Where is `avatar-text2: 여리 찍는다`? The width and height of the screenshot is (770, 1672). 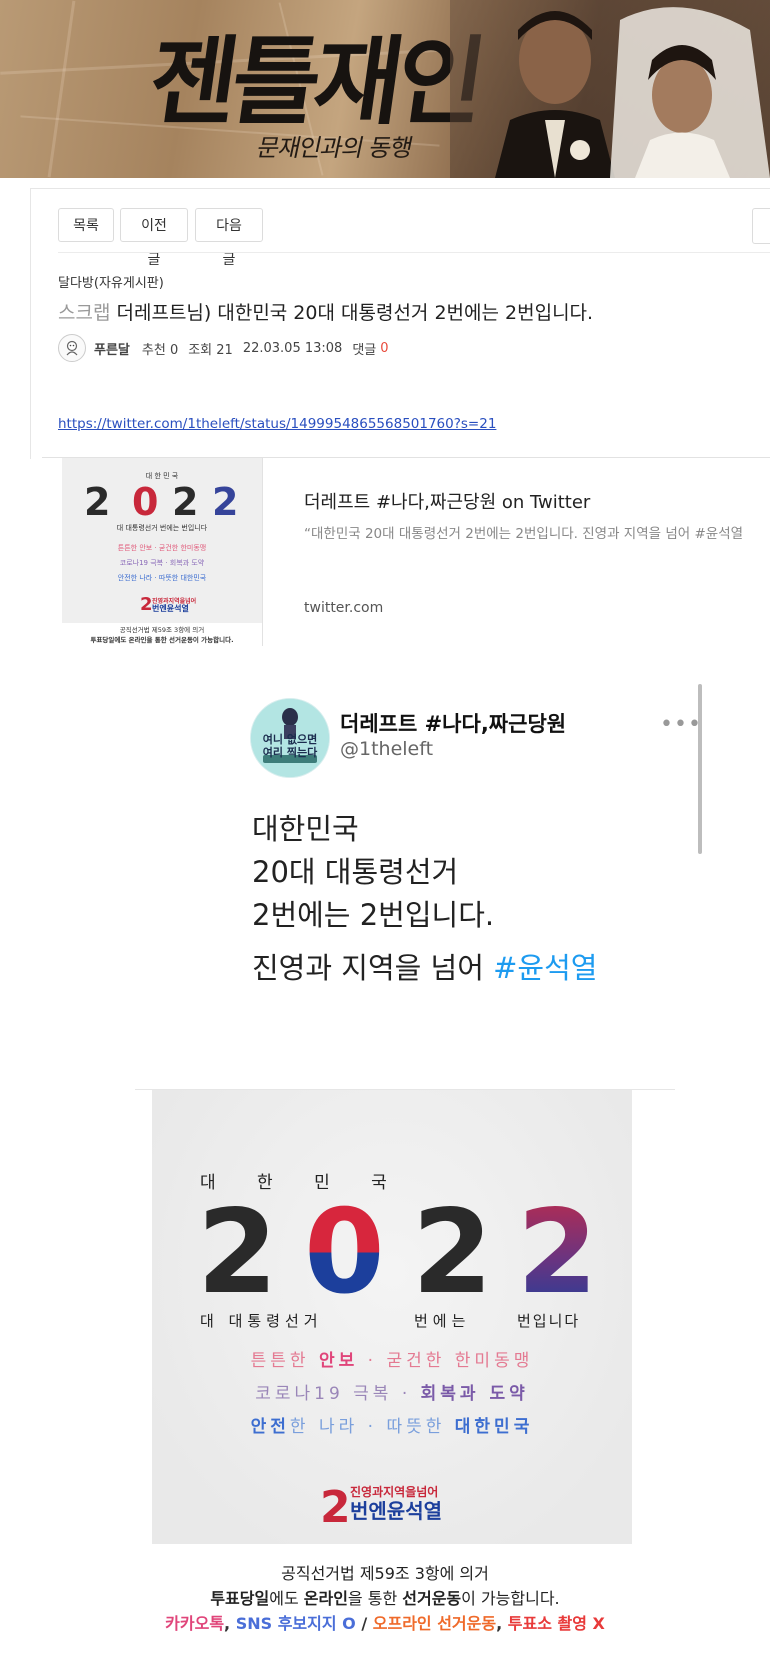 avatar-text2: 여리 찍는다 is located at coordinates (290, 752).